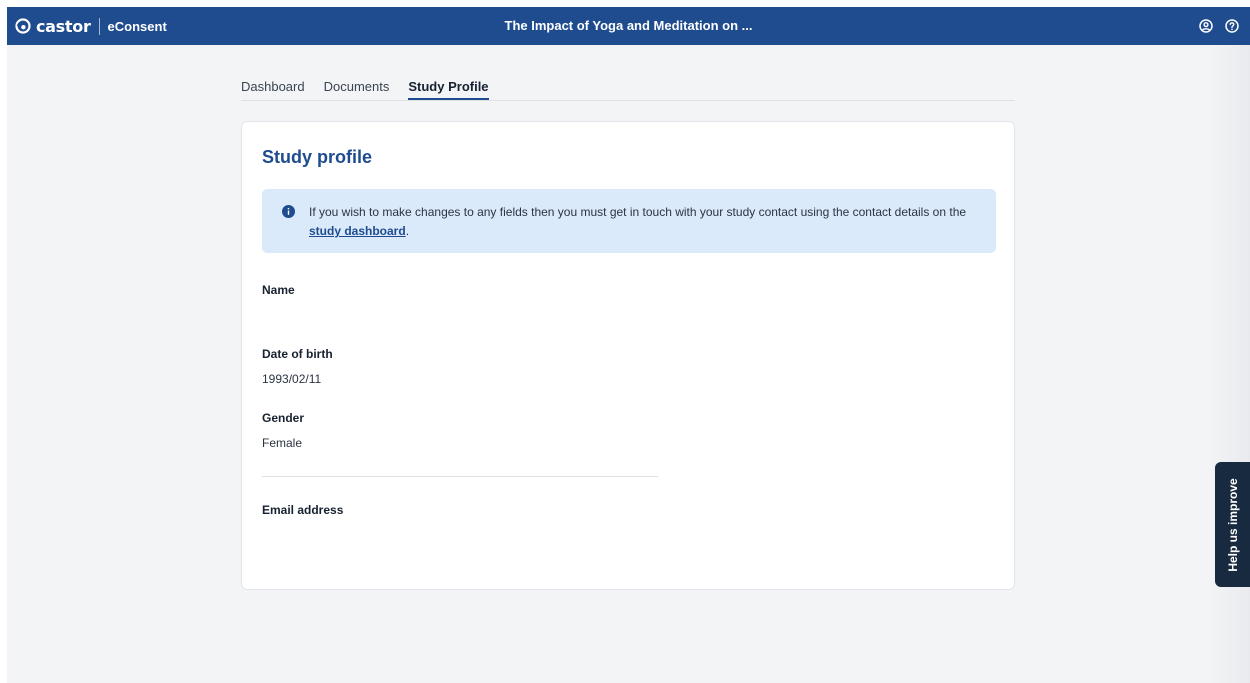  I want to click on page-title: Study profile, so click(317, 157).